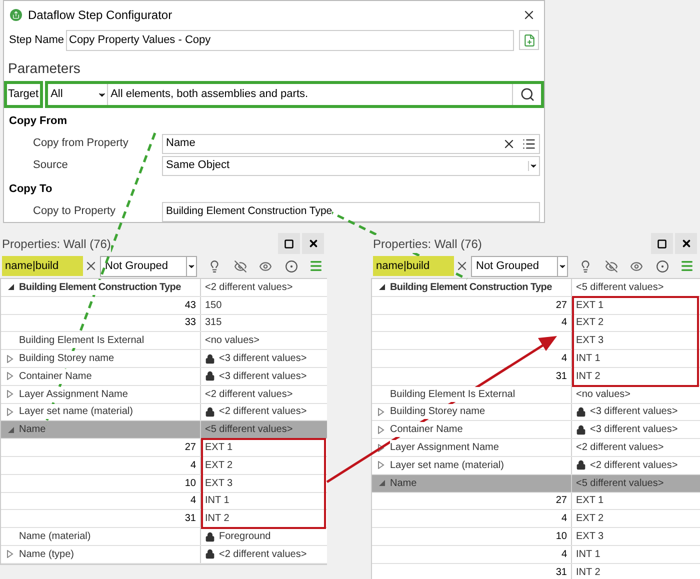  Describe the element at coordinates (46, 554) in the screenshot. I see `property-name: Name (type)` at that location.